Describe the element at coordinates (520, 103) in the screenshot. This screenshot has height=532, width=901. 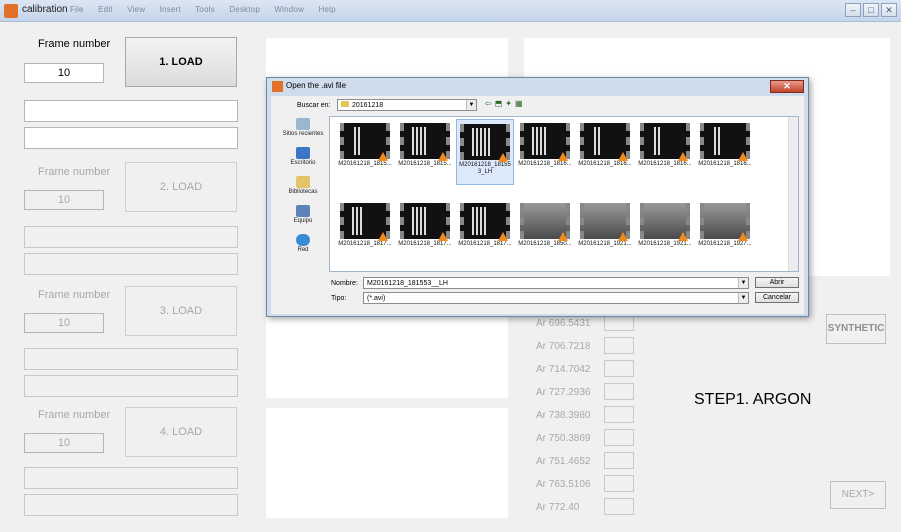
I see `view-menu-icon: ▦` at that location.